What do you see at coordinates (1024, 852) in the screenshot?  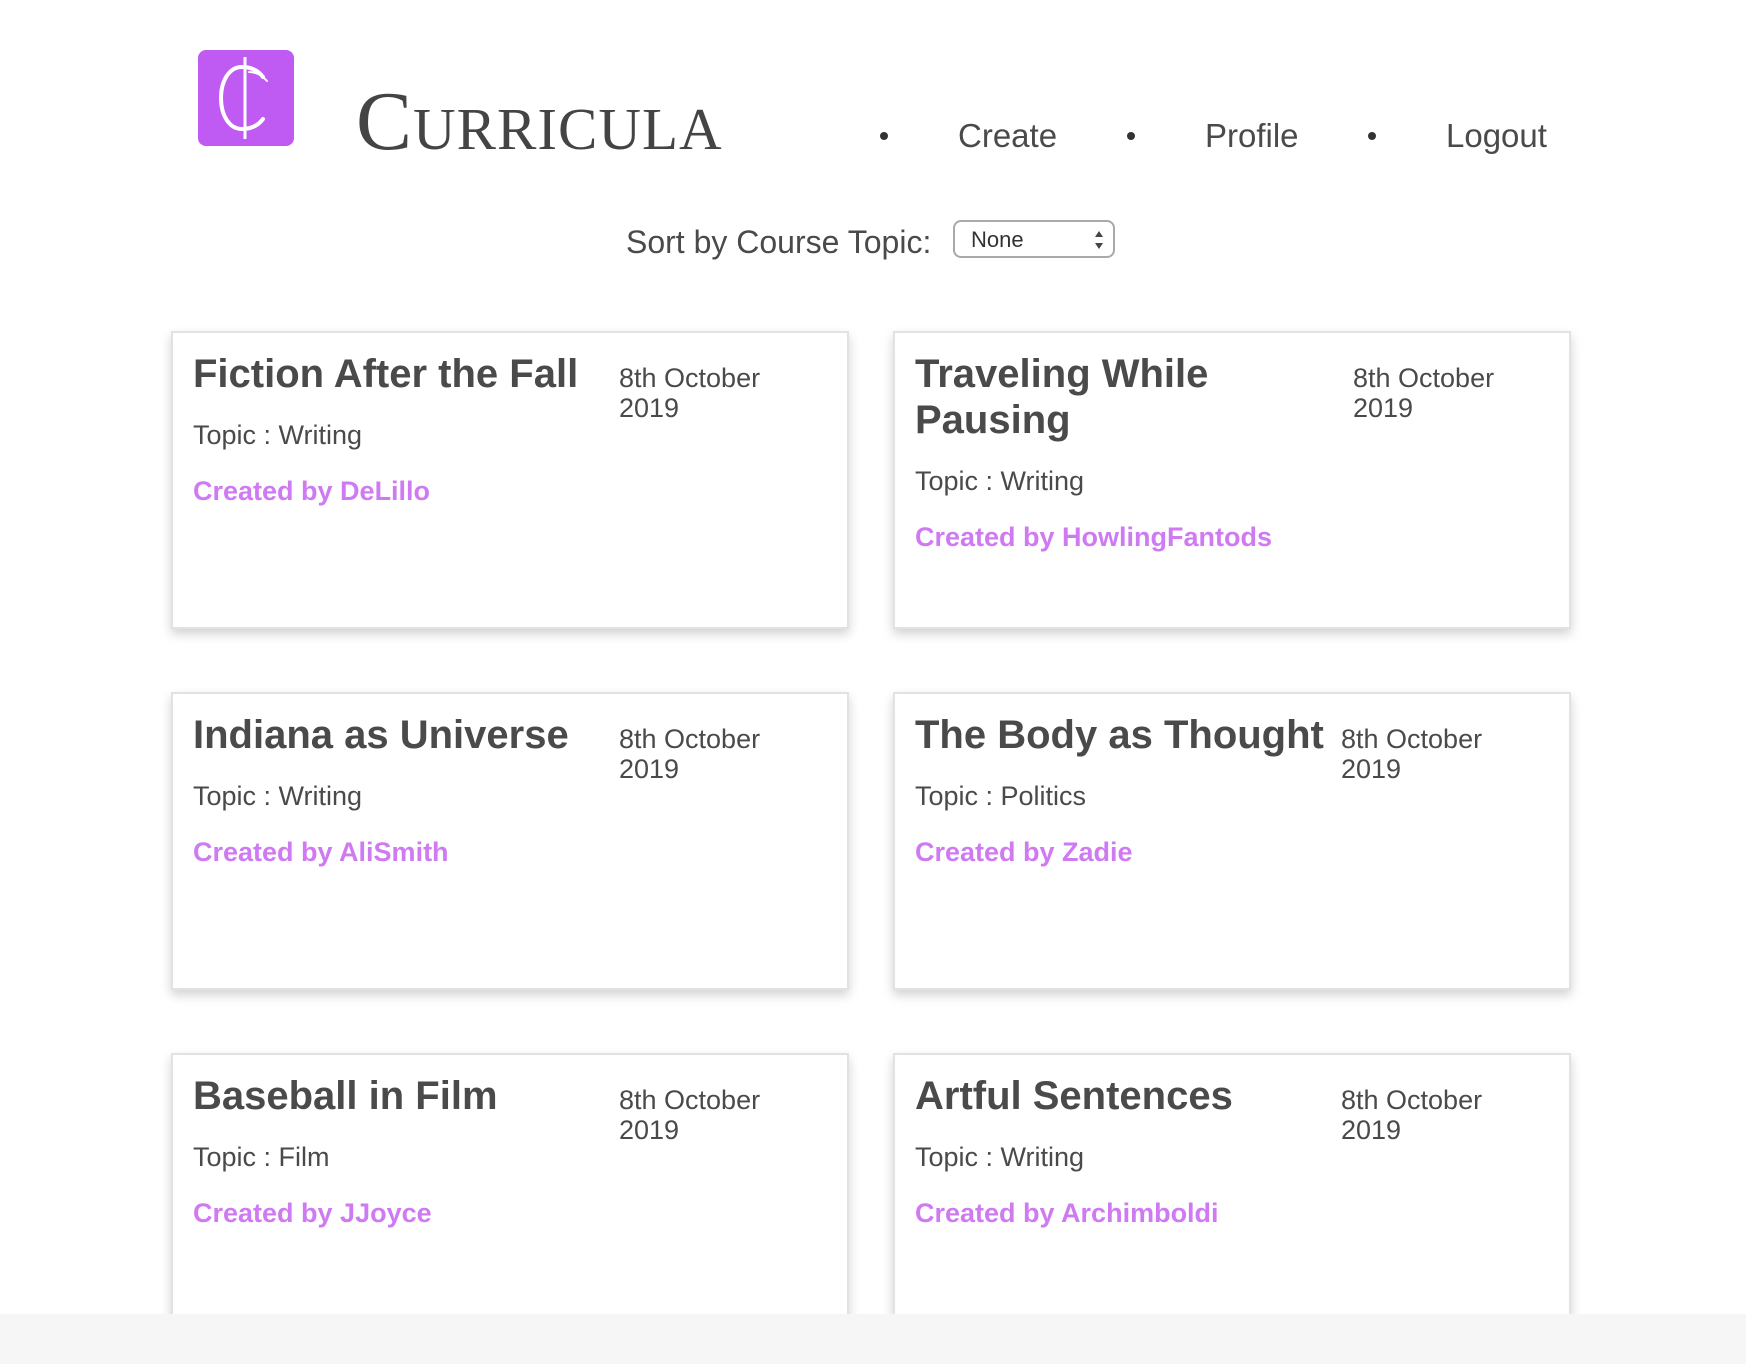 I see `course-creator-link: Created by Zadie` at bounding box center [1024, 852].